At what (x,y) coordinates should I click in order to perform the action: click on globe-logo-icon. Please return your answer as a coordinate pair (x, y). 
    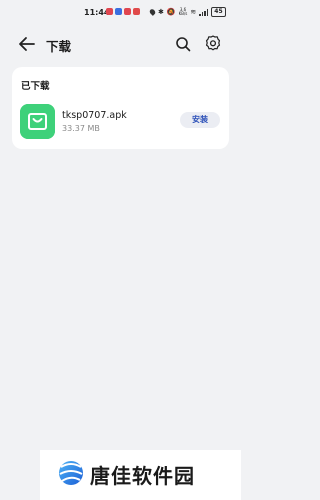
    Looking at the image, I should click on (71, 473).